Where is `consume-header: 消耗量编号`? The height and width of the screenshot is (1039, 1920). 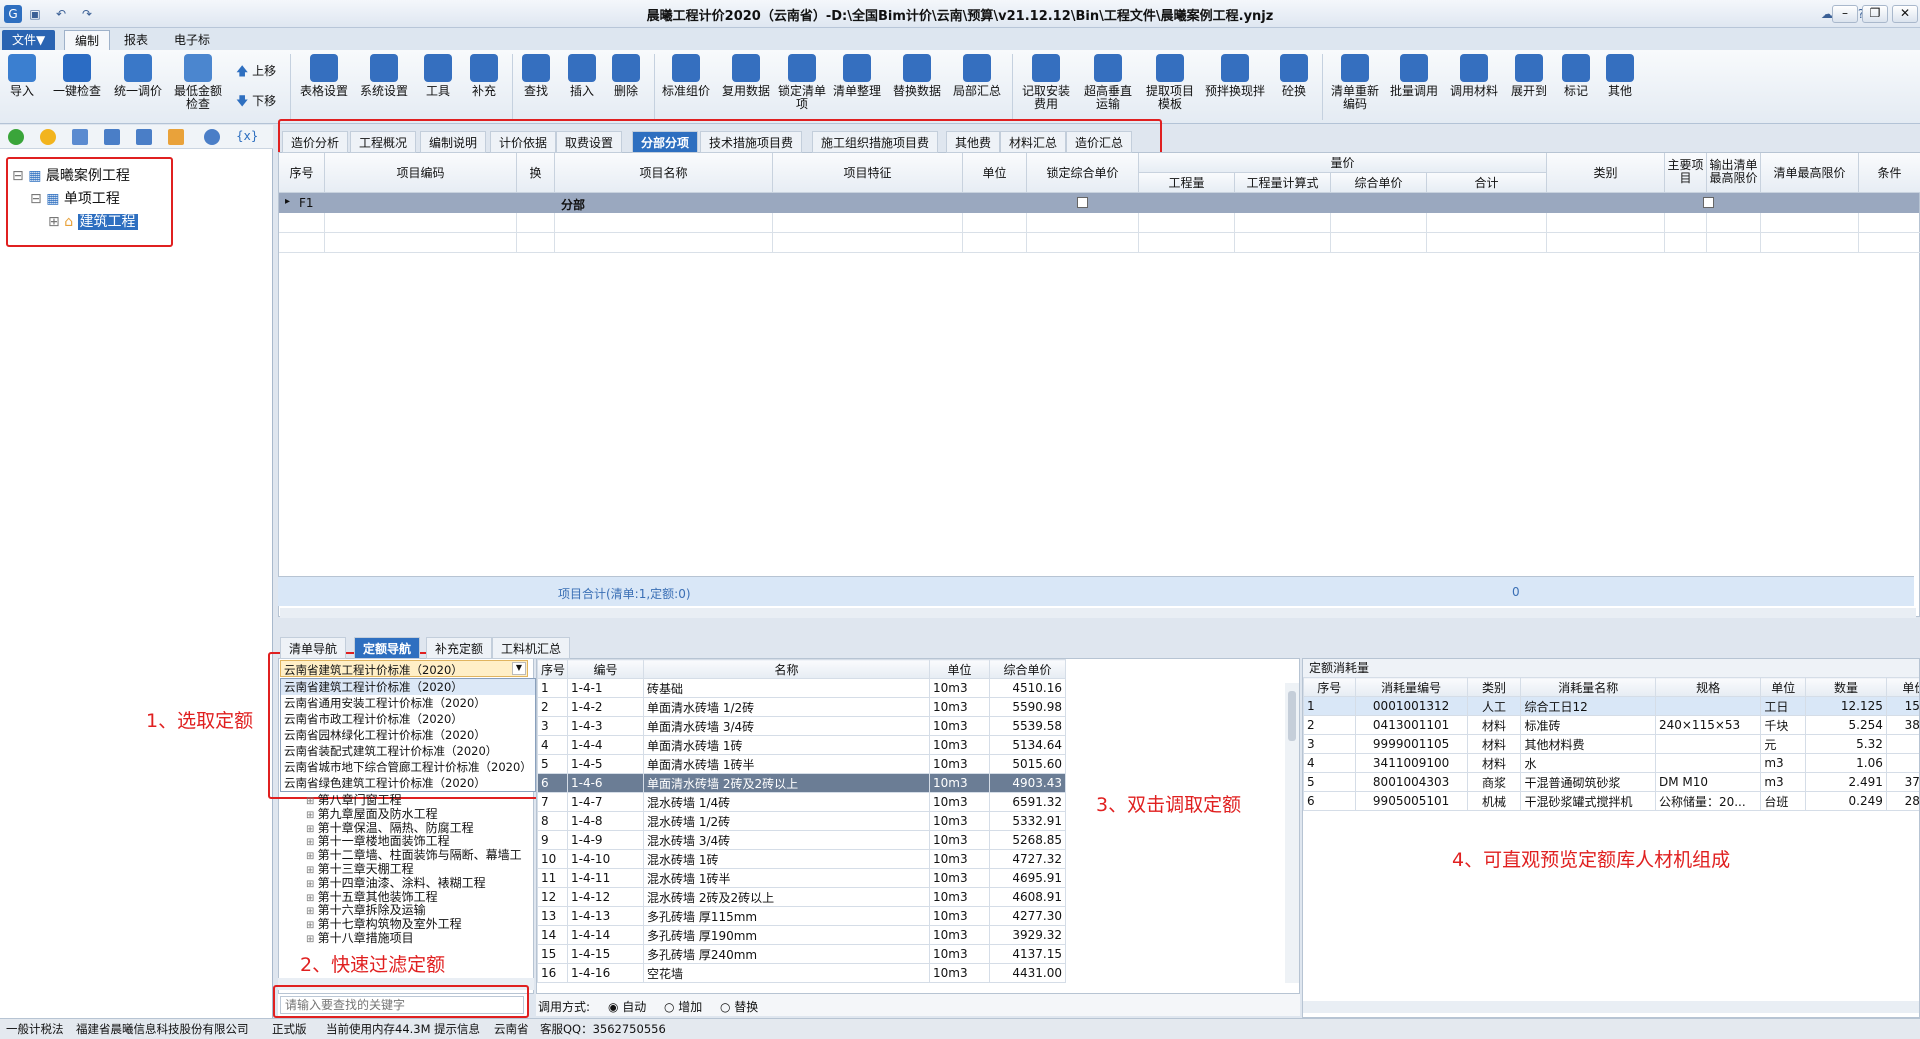 consume-header: 消耗量编号 is located at coordinates (1411, 687).